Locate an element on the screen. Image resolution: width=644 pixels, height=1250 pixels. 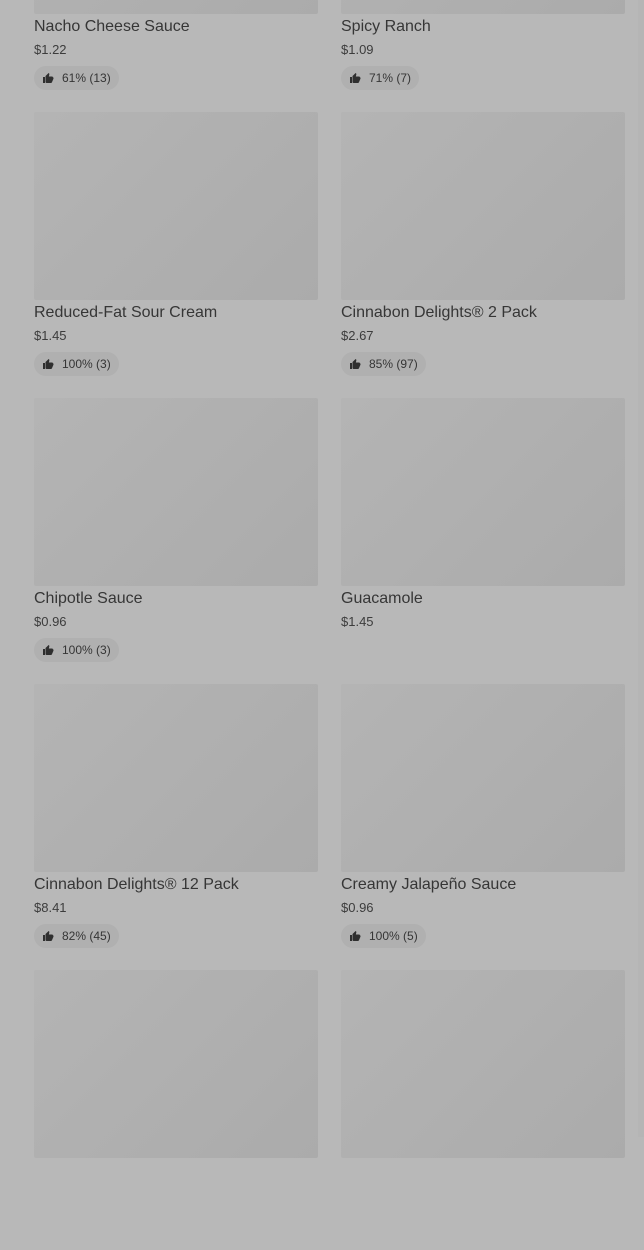
rating-badge: 100% (5) is located at coordinates (383, 936).